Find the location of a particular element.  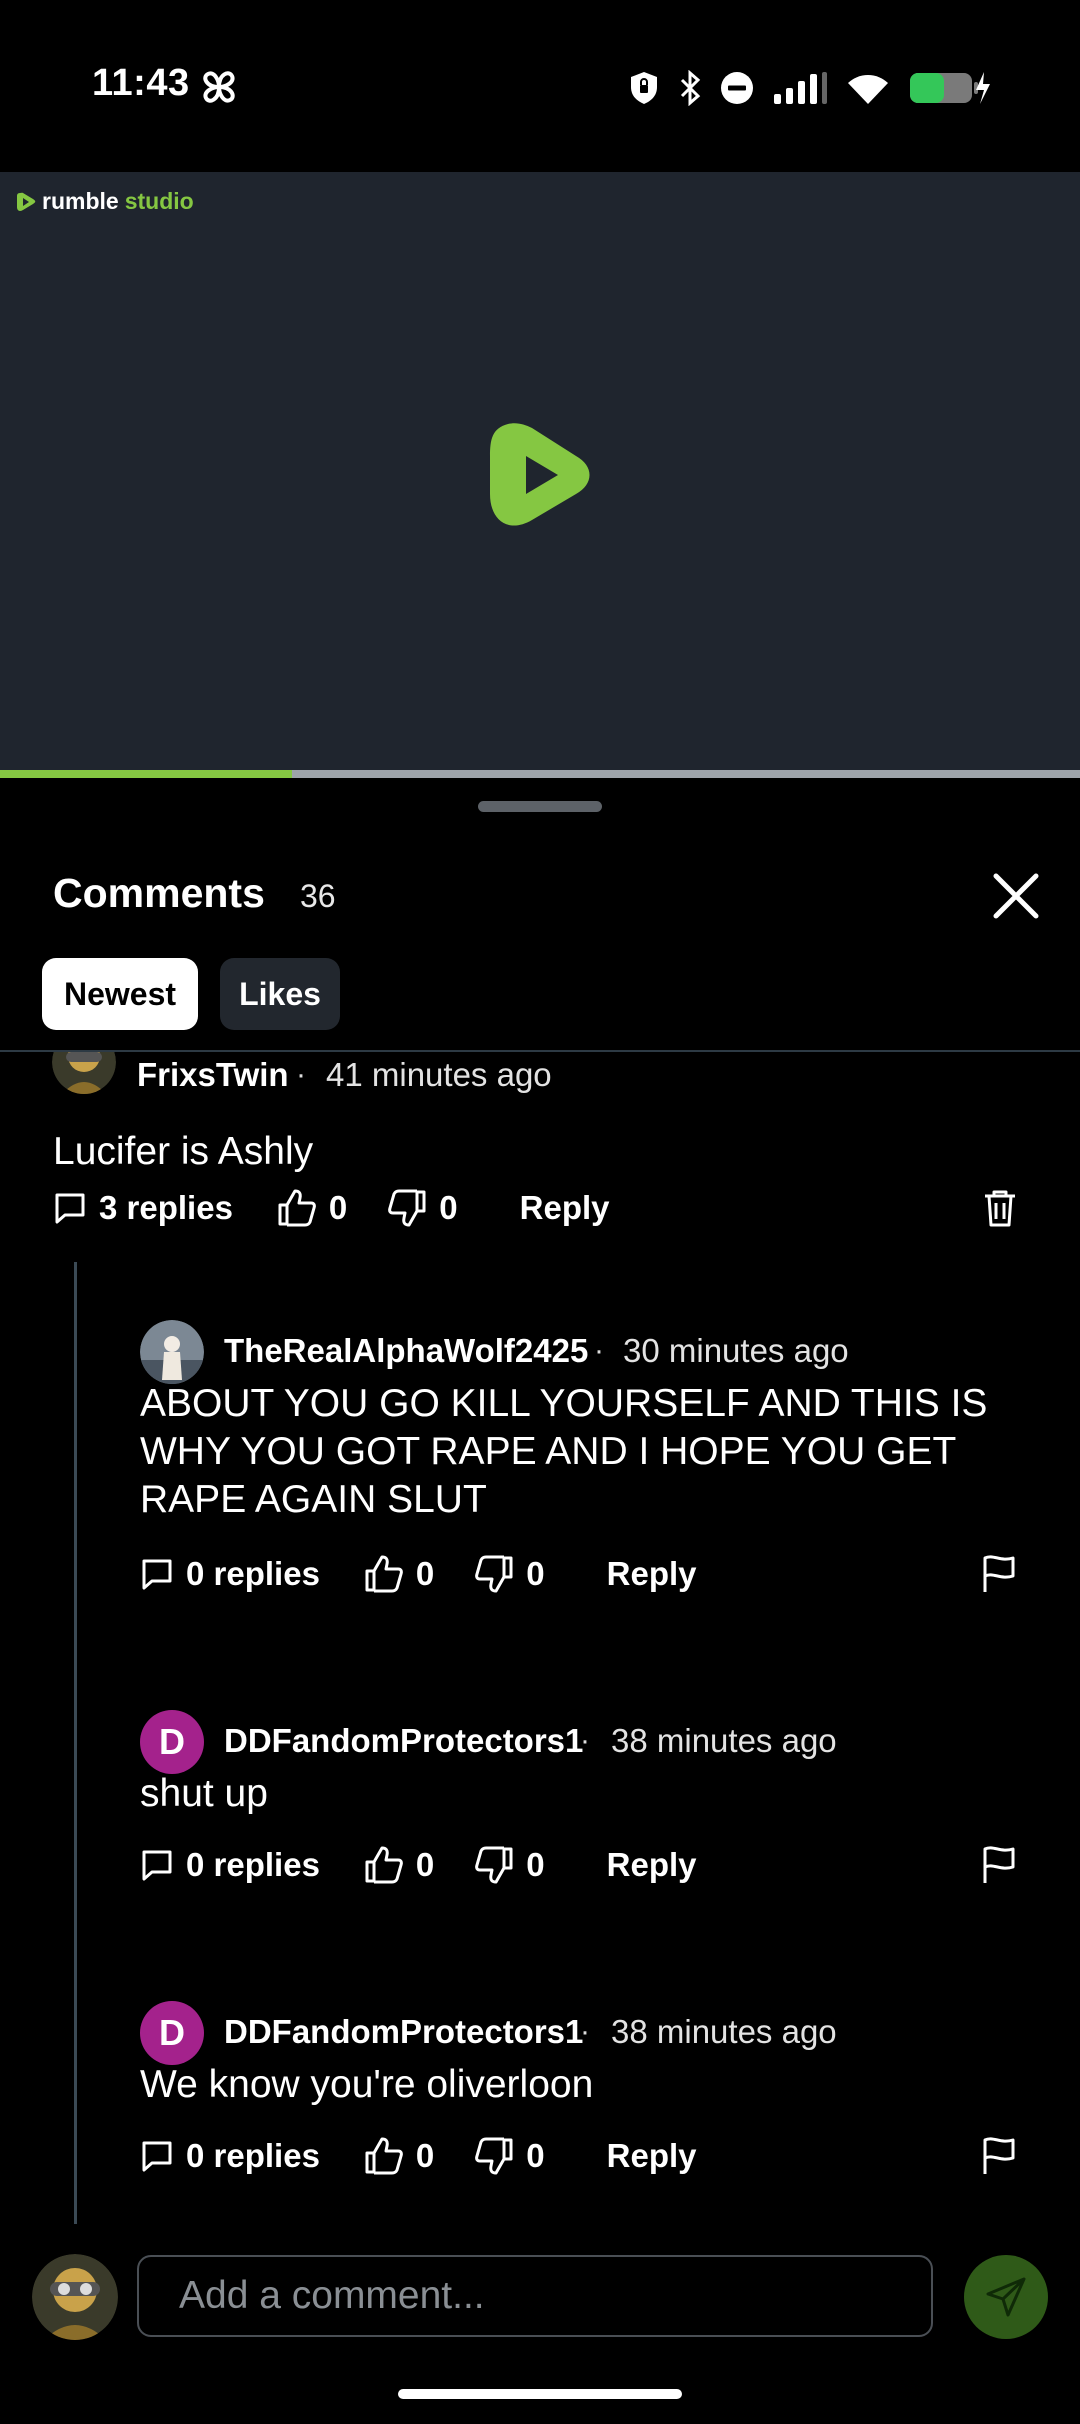

comment-username: FrixsTwin is located at coordinates (213, 1075).